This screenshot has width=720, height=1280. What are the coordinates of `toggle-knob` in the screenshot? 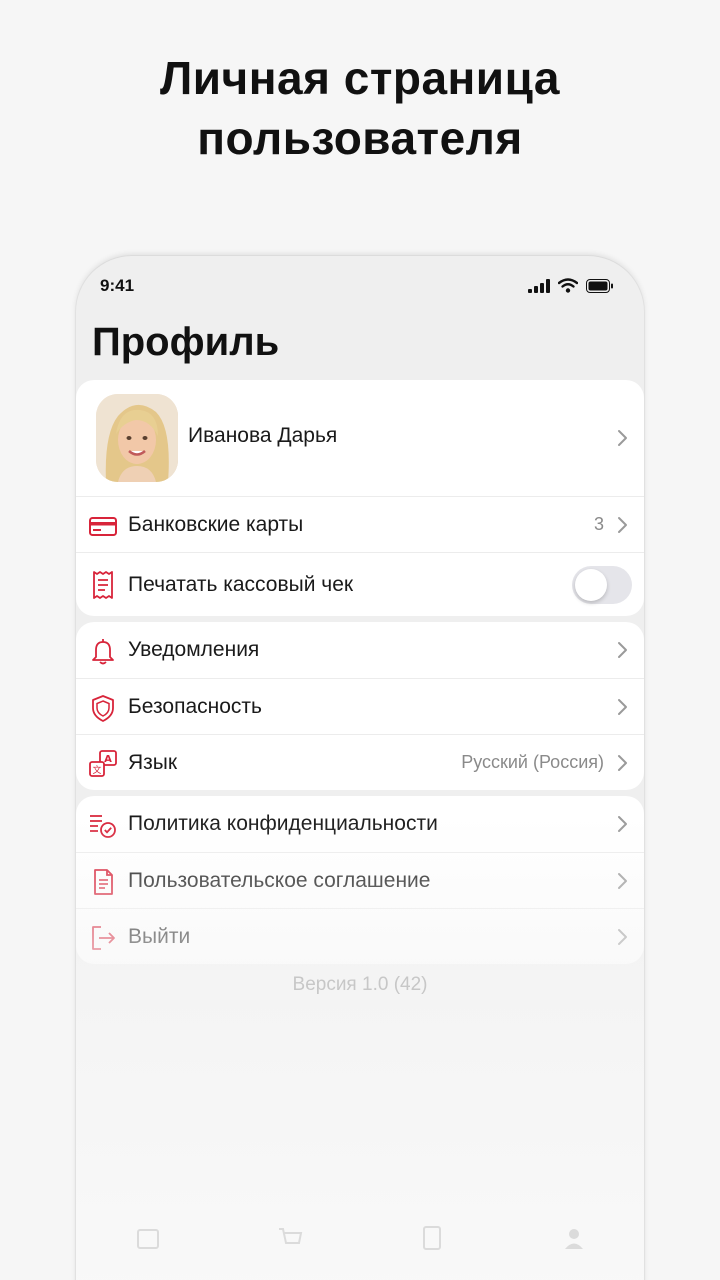 It's located at (591, 585).